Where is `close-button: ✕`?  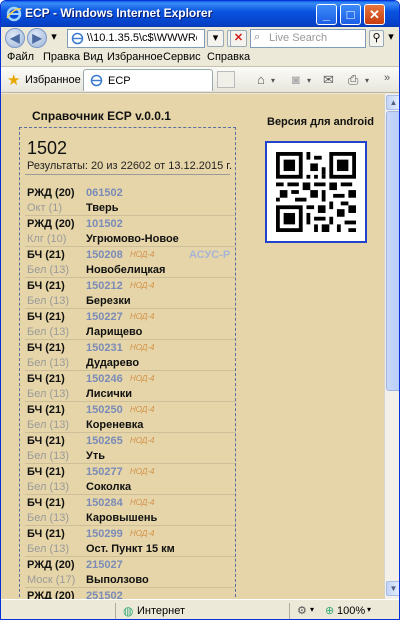 close-button: ✕ is located at coordinates (374, 14).